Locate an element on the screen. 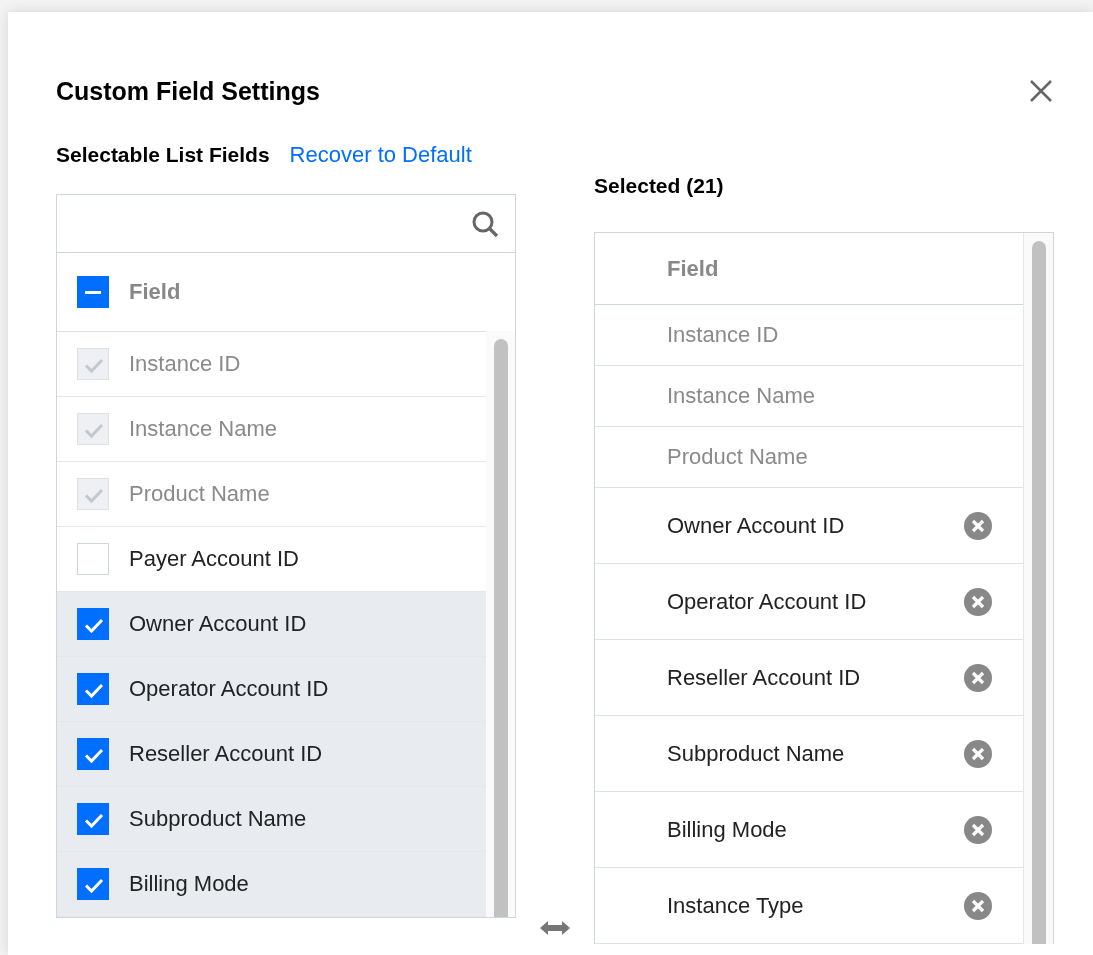 The width and height of the screenshot is (1093, 955). section-heading: Selected (21) is located at coordinates (659, 186).